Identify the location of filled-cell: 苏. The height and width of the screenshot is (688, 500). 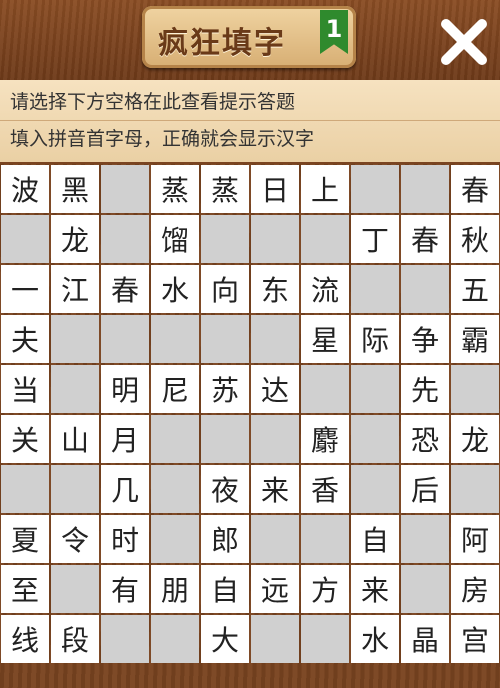
(225, 389).